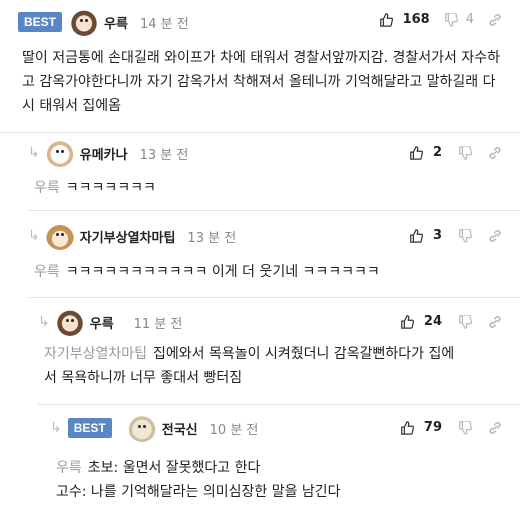 The width and height of the screenshot is (520, 527). What do you see at coordinates (143, 378) in the screenshot?
I see `reply-text-line2: 서 목욕하니까 너무 좋대서 빵터짐` at bounding box center [143, 378].